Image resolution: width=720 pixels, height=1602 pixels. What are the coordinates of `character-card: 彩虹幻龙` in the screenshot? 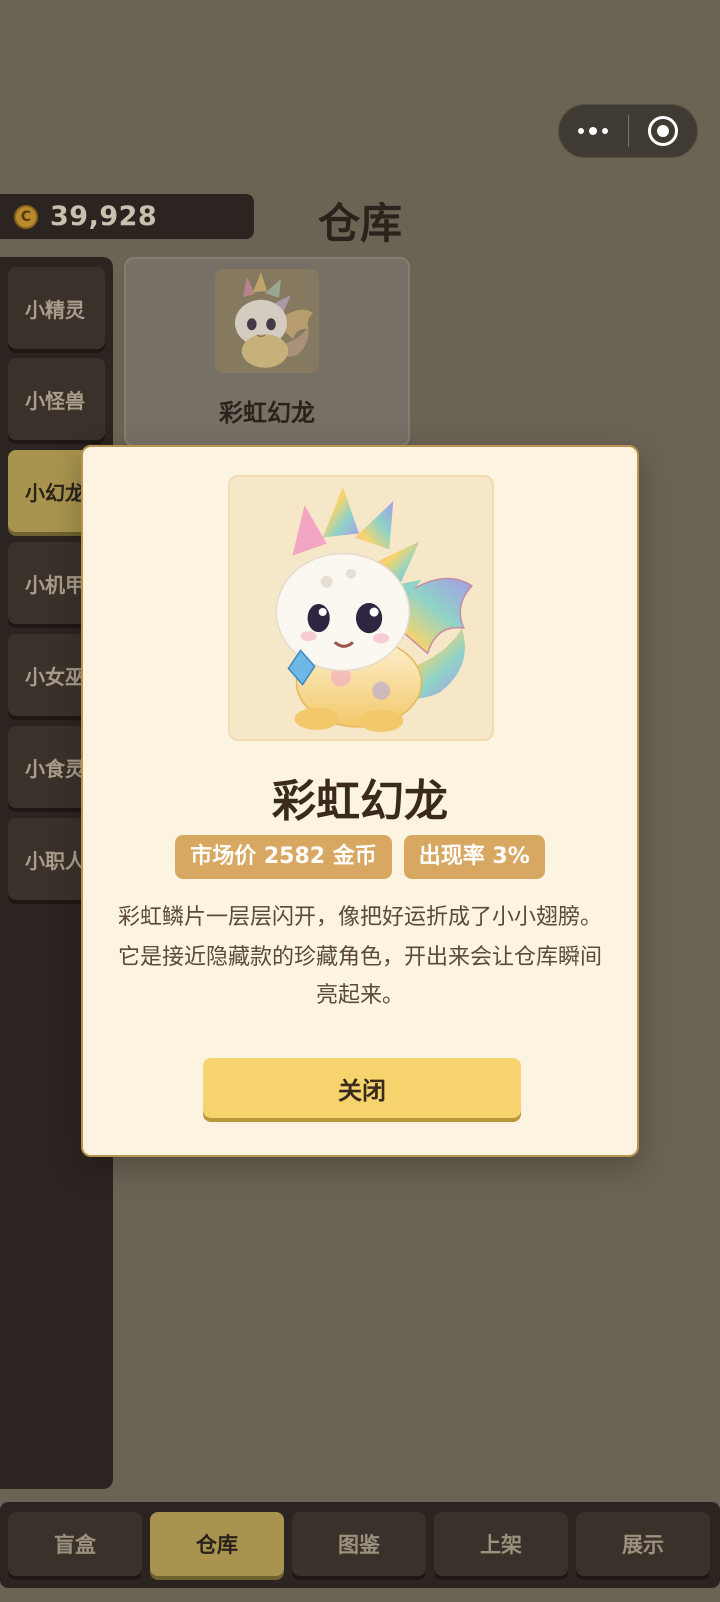 It's located at (267, 352).